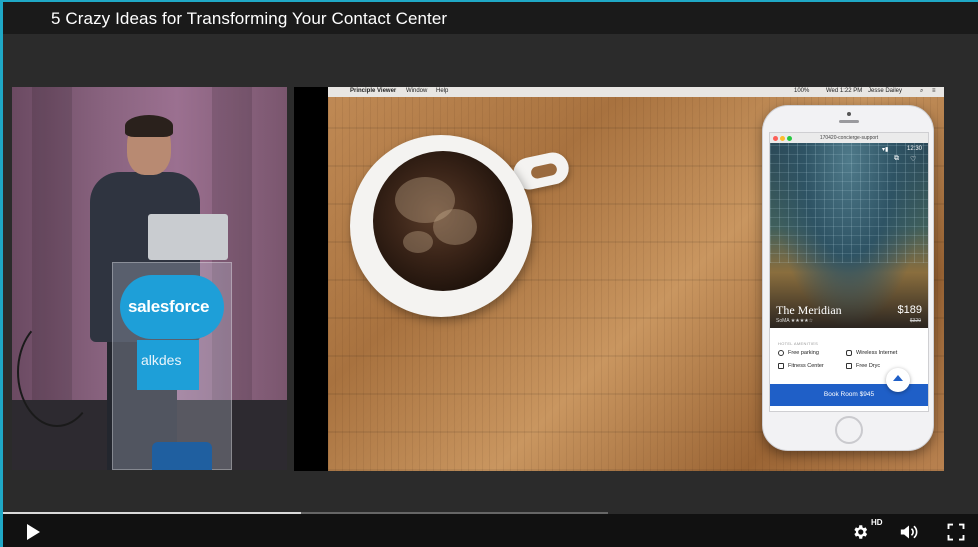 Image resolution: width=978 pixels, height=547 pixels. Describe the element at coordinates (798, 343) in the screenshot. I see `amenities-title: HOTEL AMENITIES` at that location.